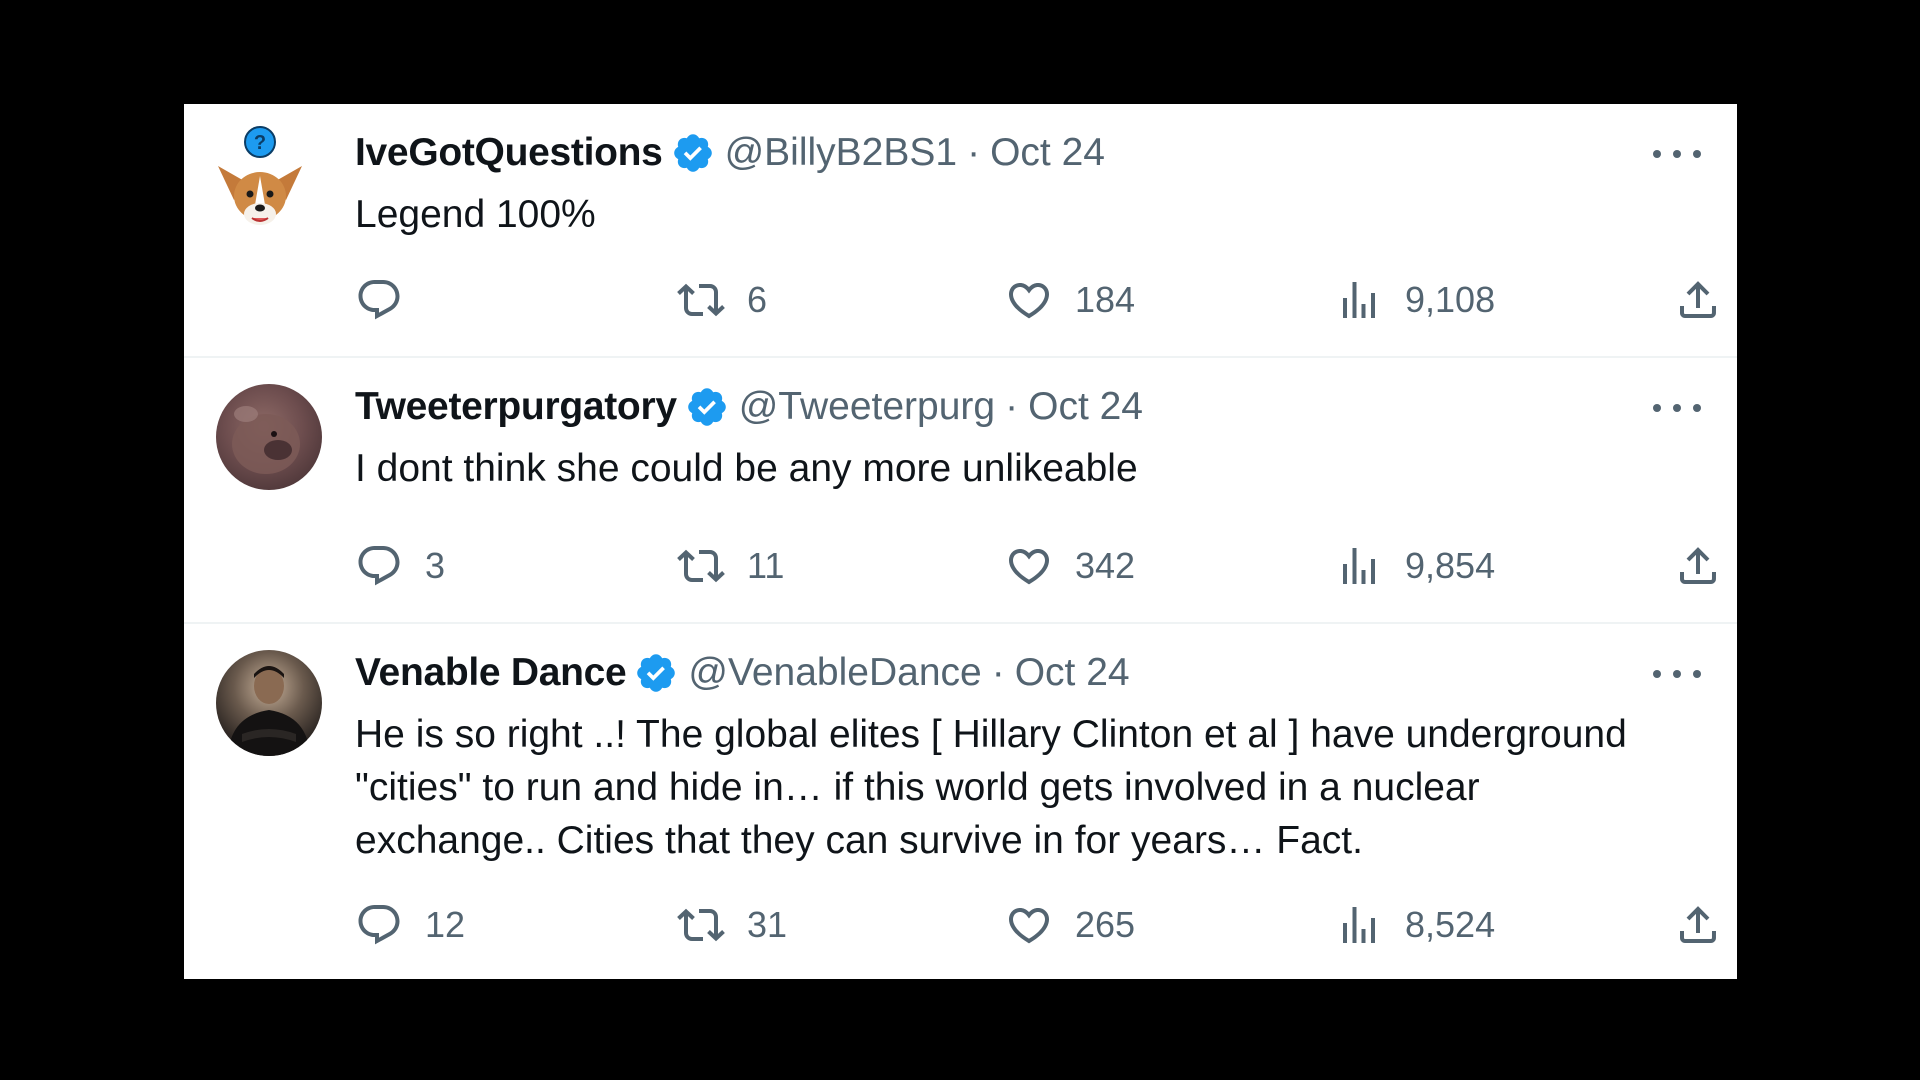 This screenshot has width=1920, height=1080. I want to click on display-name: IveGotQuestions, so click(509, 153).